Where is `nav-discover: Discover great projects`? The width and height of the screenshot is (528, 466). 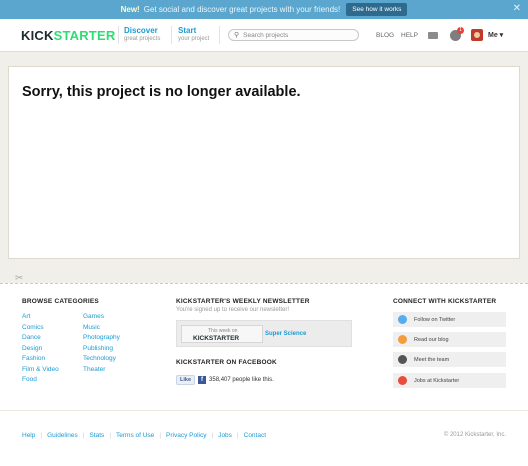 nav-discover: Discover great projects is located at coordinates (142, 34).